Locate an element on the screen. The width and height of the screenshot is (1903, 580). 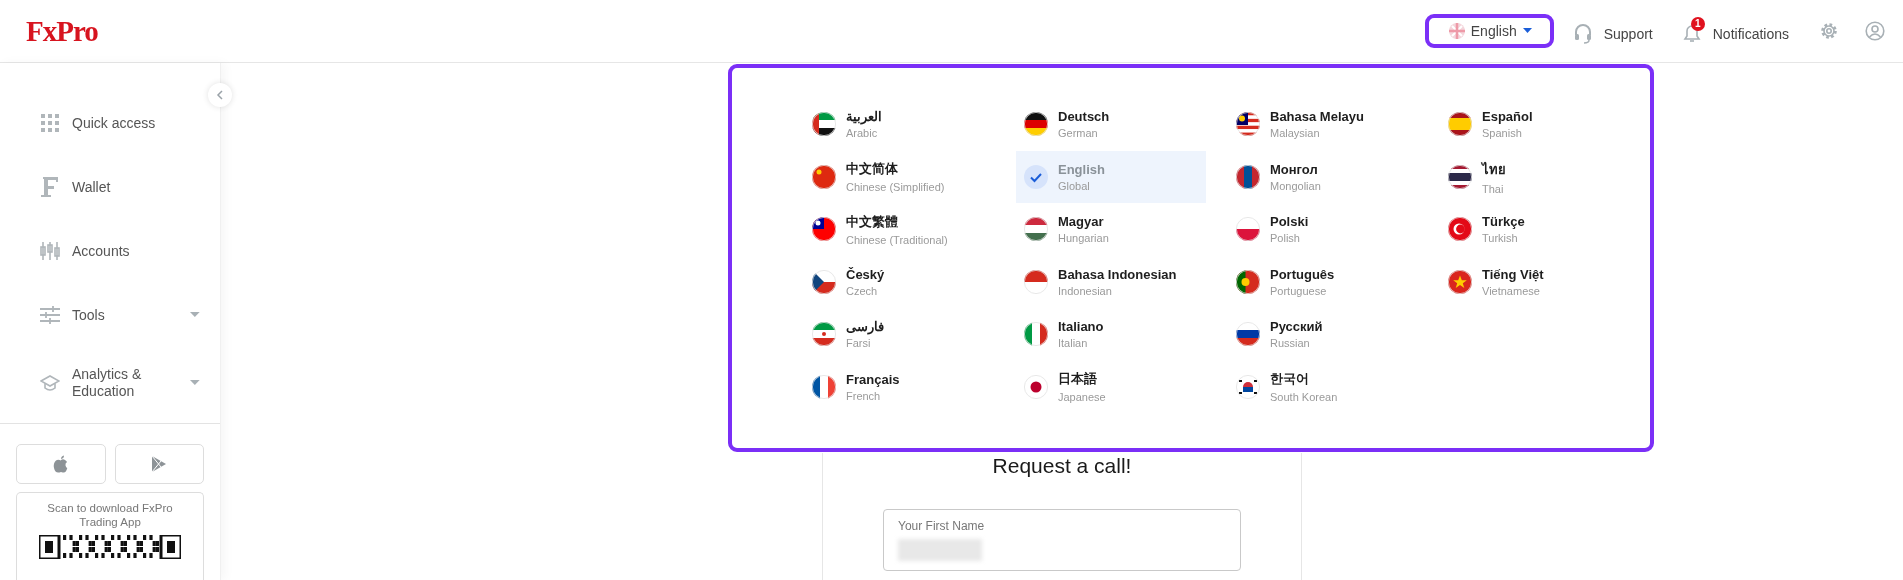
sidebar-item: Analytics & Education is located at coordinates (110, 383).